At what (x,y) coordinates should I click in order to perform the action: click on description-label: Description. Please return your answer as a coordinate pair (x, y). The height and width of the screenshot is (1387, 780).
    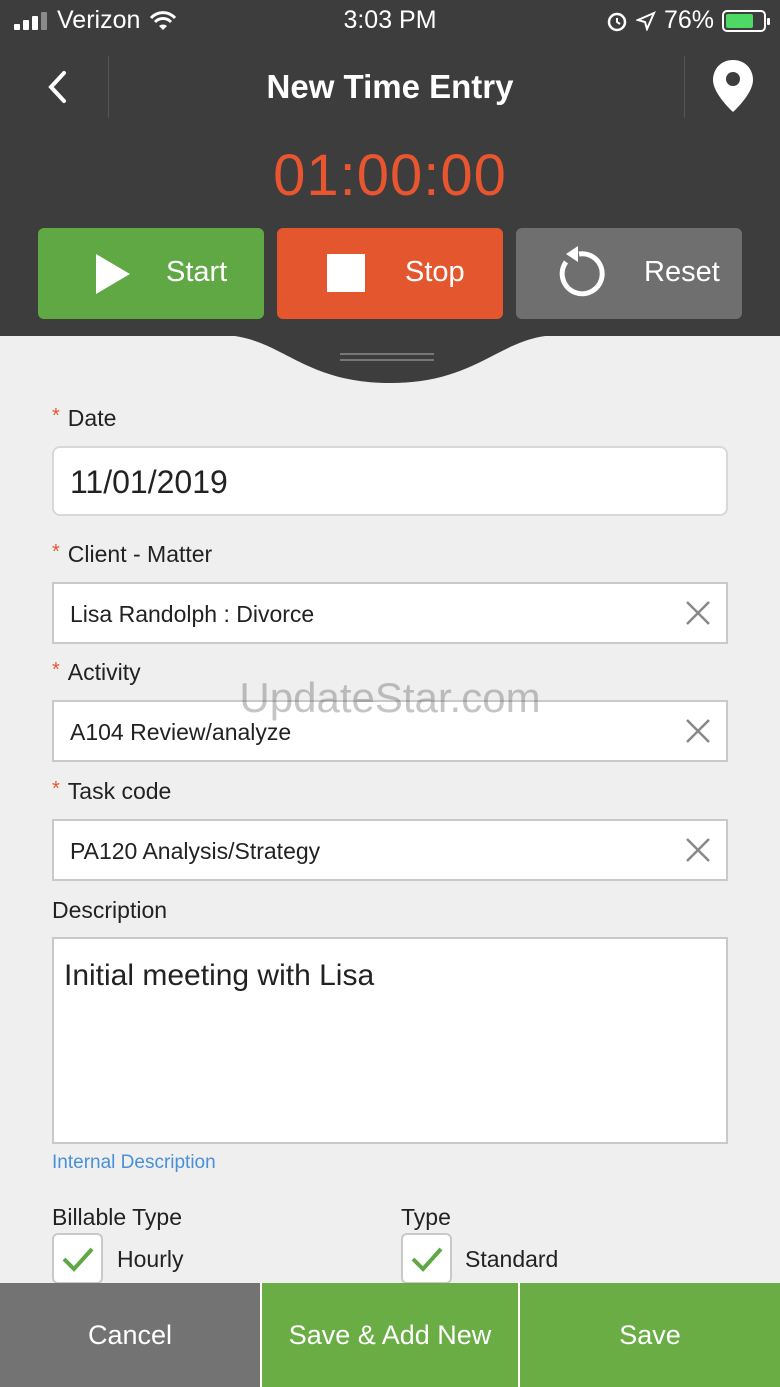
    Looking at the image, I should click on (110, 910).